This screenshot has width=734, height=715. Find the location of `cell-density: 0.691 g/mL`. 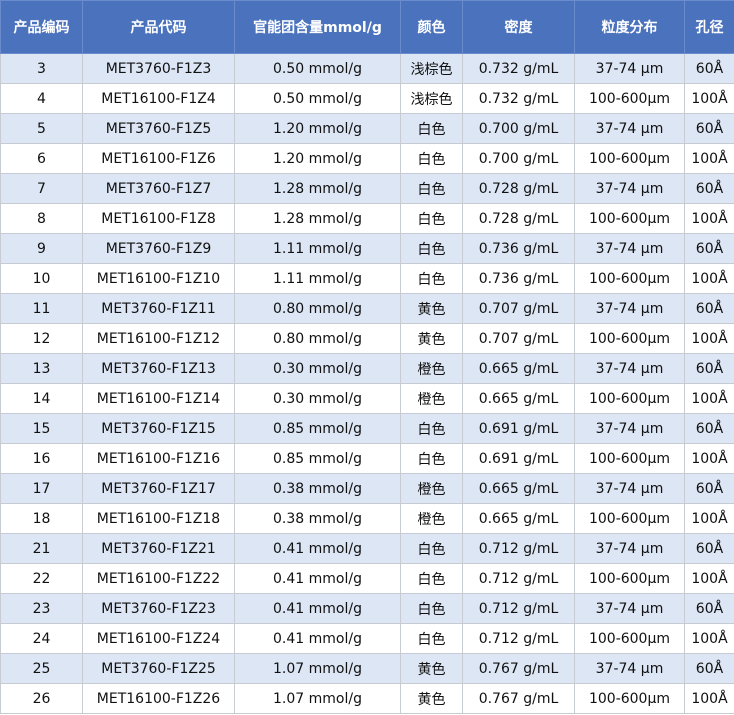

cell-density: 0.691 g/mL is located at coordinates (518, 458).